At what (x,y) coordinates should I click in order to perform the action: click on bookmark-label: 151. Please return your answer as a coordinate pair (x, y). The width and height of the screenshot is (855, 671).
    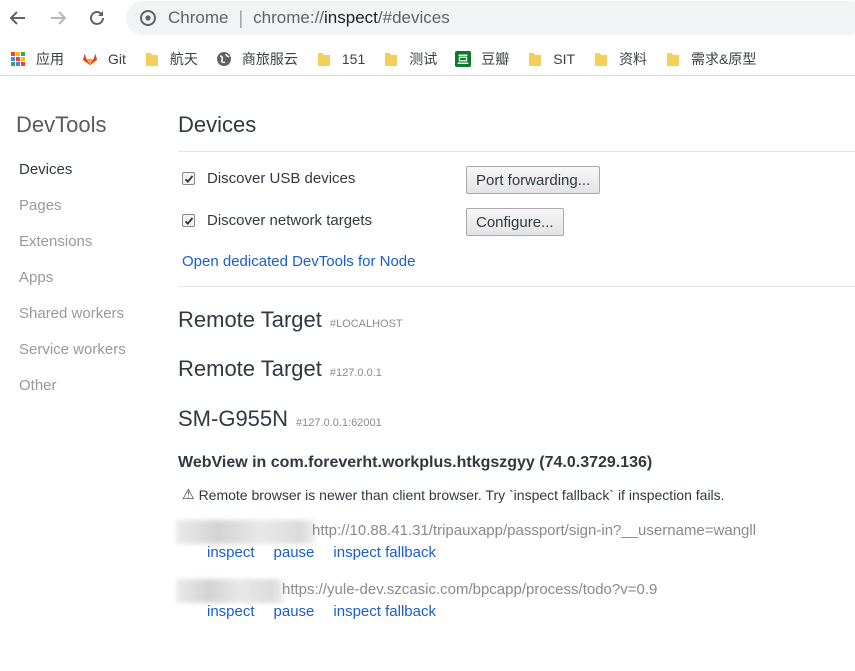
    Looking at the image, I should click on (353, 58).